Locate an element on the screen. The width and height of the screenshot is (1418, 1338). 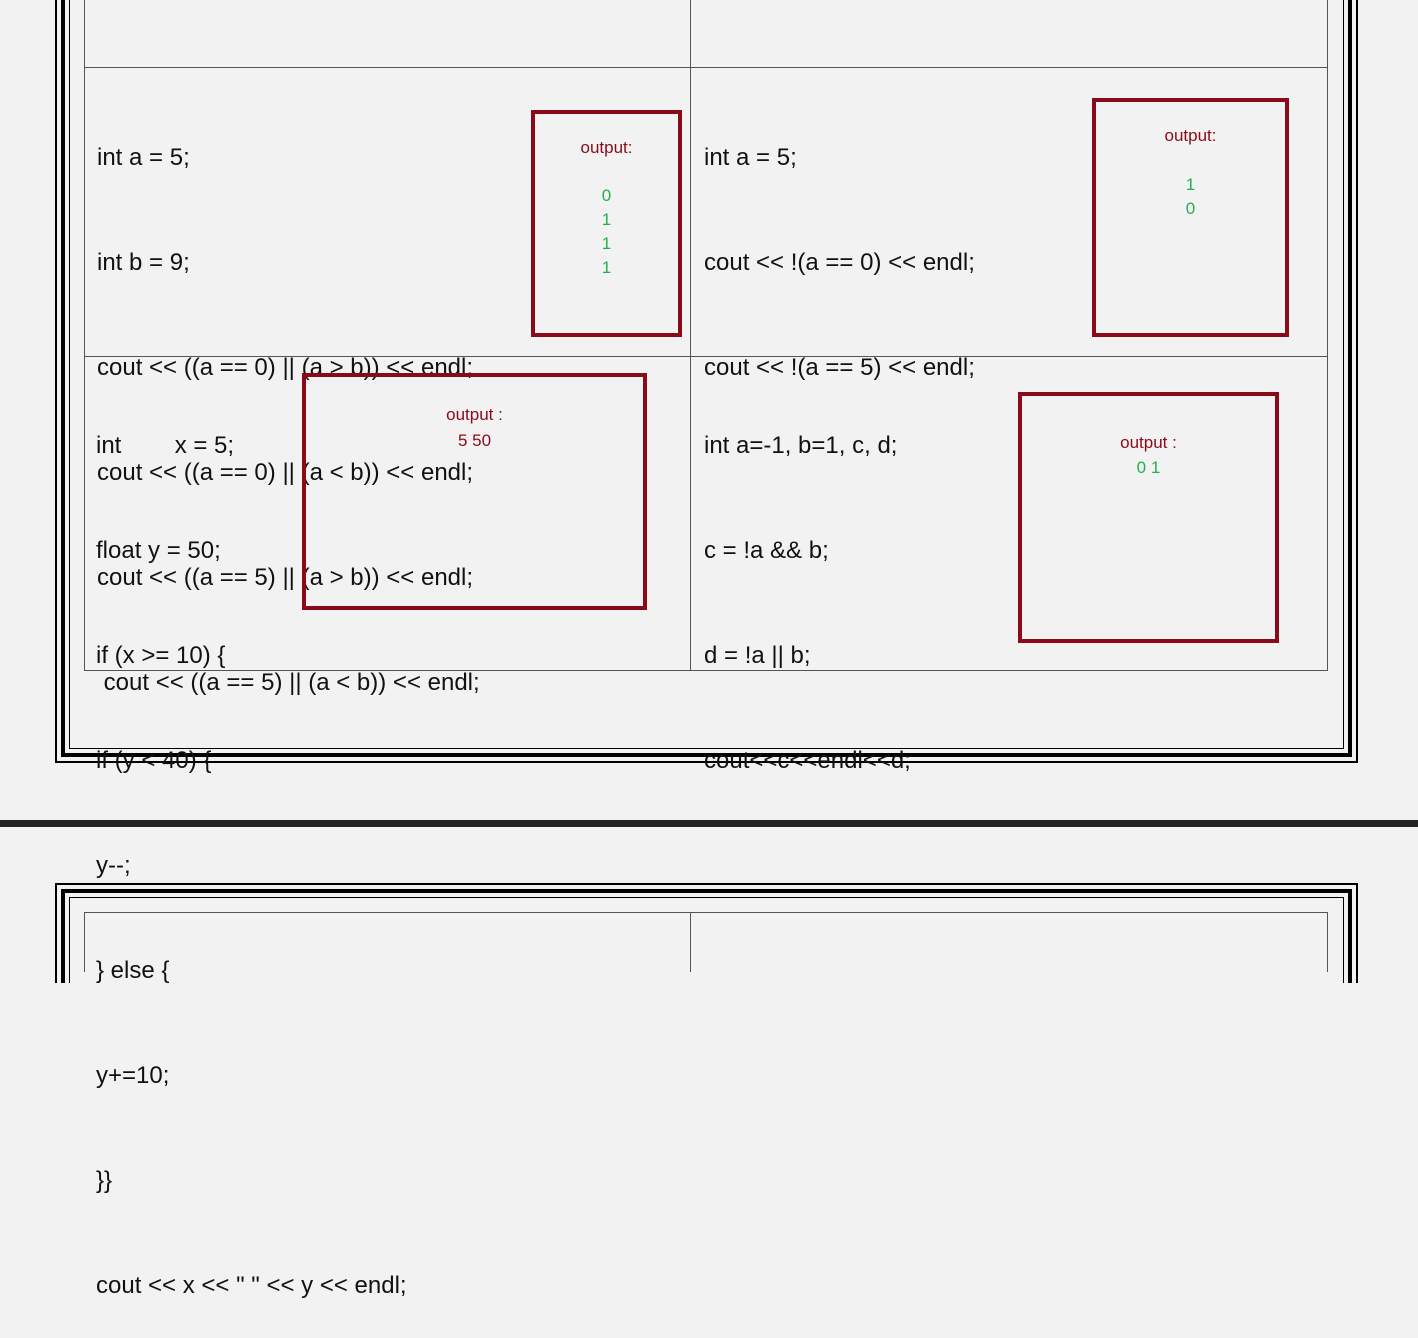
code-line: y--; is located at coordinates (113, 865).